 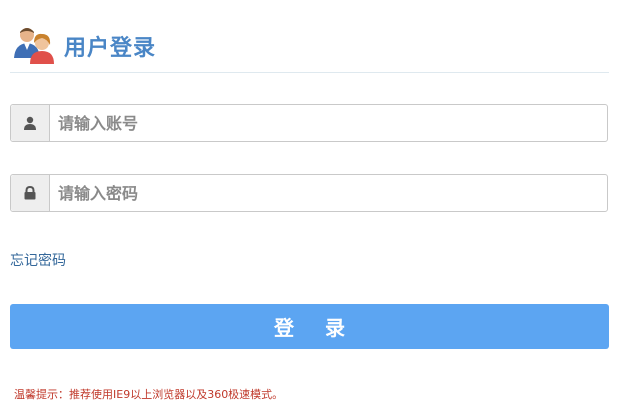 I want to click on login-header: 用户登录, so click(x=309, y=48).